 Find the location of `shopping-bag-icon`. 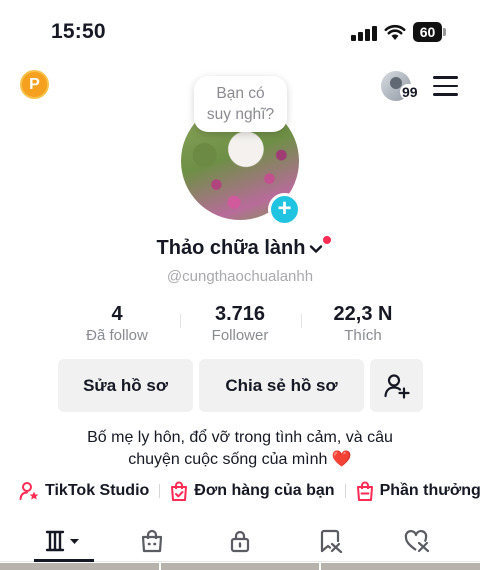

shopping-bag-icon is located at coordinates (364, 491).